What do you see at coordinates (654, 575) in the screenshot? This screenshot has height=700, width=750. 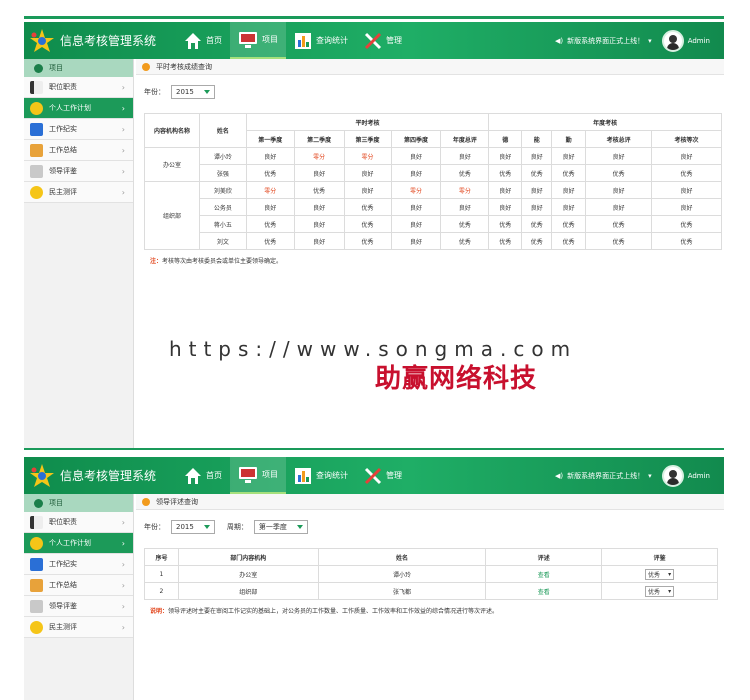 I see `rating-value: 优秀` at bounding box center [654, 575].